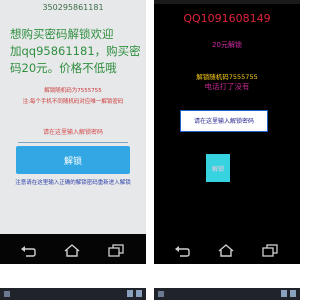 Image resolution: width=320 pixels, height=300 pixels. Describe the element at coordinates (73, 102) in the screenshot. I see `note-text: 注:每个手机不同随机码对应唯一解锁密码` at that location.